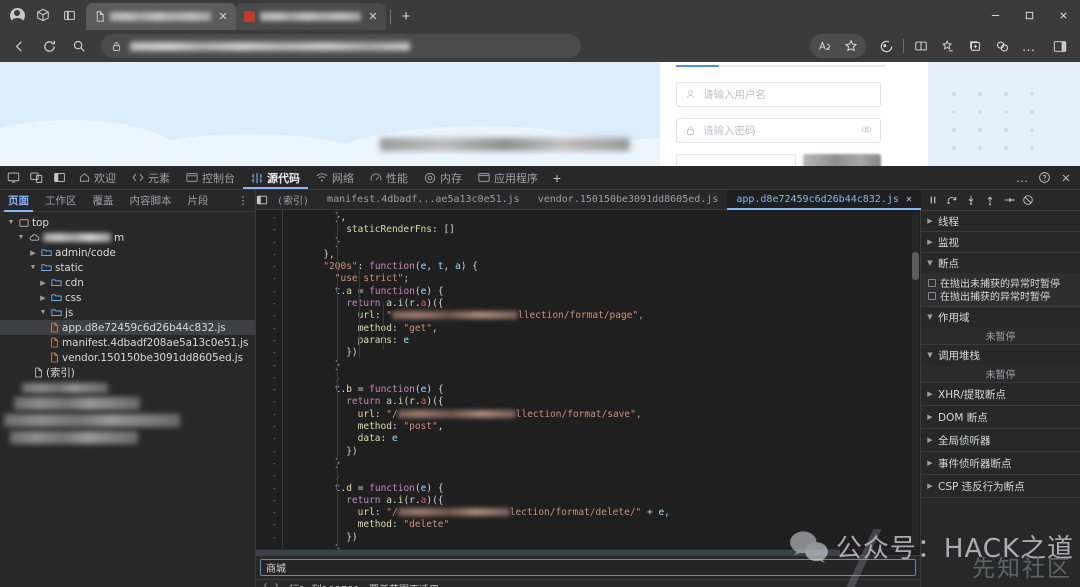 Image resolution: width=1080 pixels, height=587 pixels. What do you see at coordinates (423, 199) in the screenshot?
I see `editor-tab-manifest: manifest.4dbadf...ae5a13c0e51.js` at bounding box center [423, 199].